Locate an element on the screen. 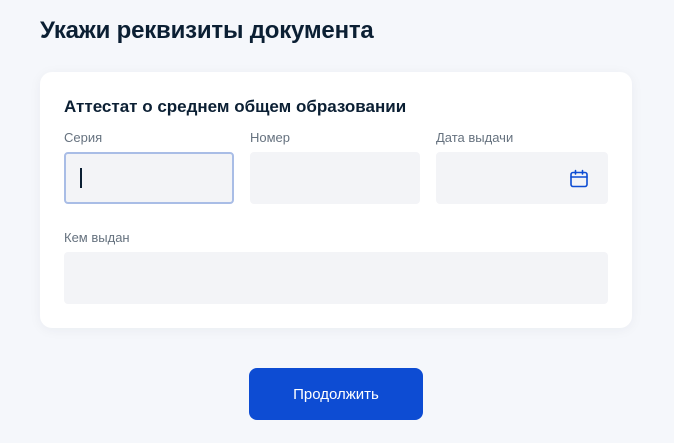  issued-by-input is located at coordinates (336, 278).